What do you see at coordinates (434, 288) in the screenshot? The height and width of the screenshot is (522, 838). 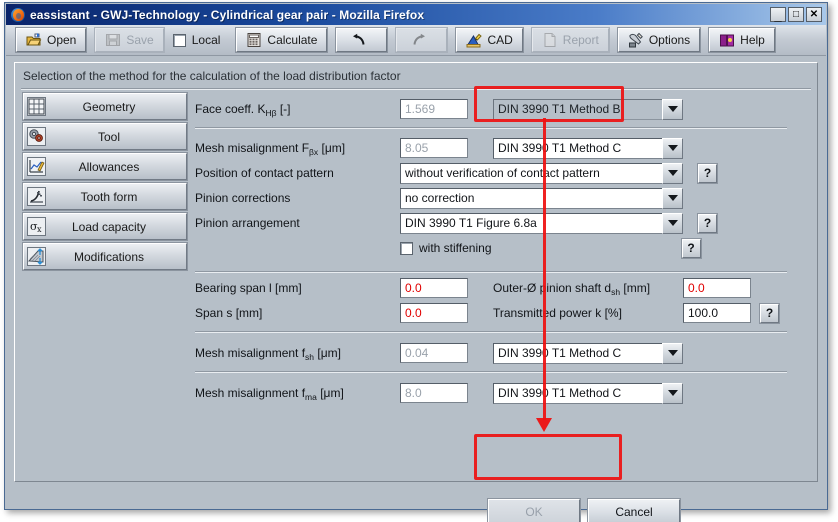 I see `bearing-span-input: 0.0` at bounding box center [434, 288].